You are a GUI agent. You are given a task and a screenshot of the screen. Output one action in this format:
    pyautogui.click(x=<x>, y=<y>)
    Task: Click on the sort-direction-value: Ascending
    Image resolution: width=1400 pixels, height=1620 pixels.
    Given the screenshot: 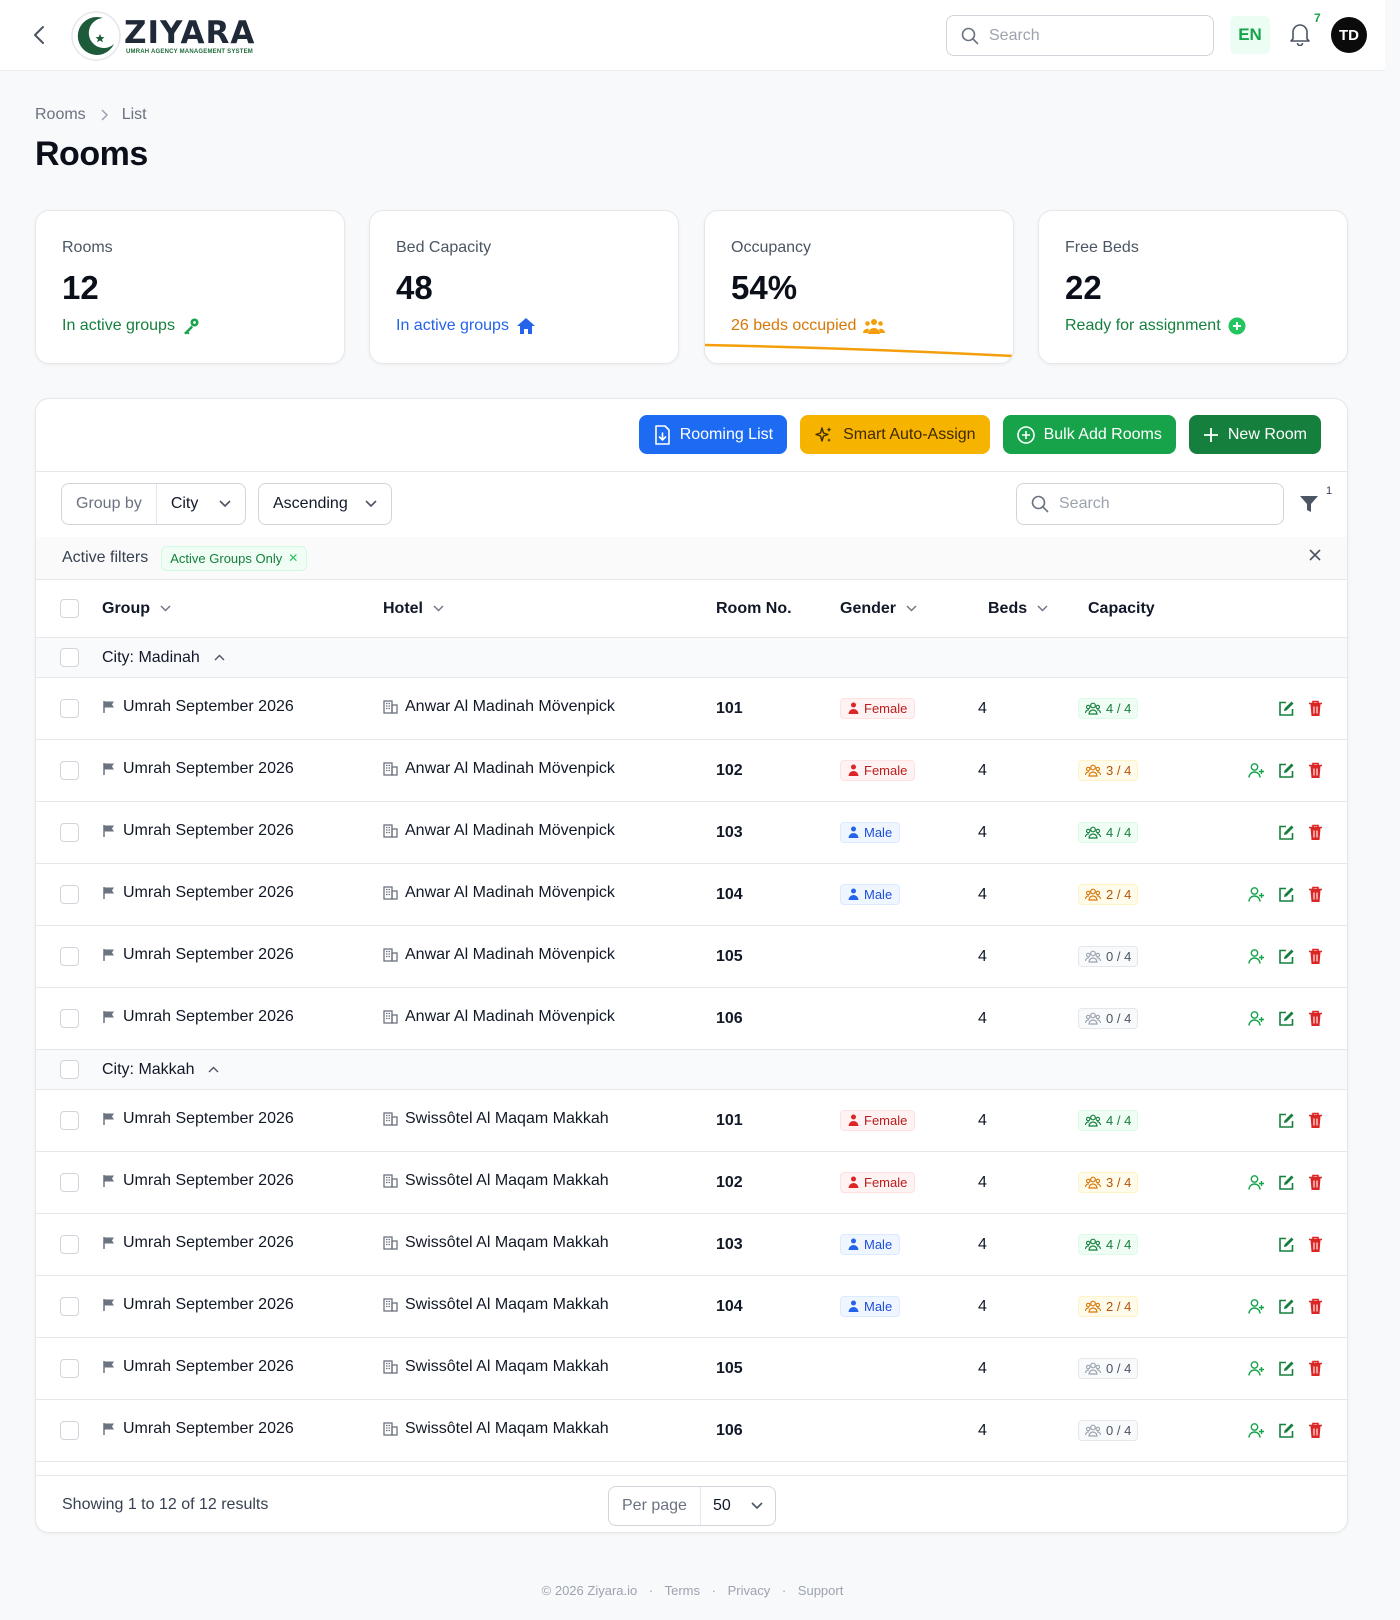 What is the action you would take?
    pyautogui.click(x=325, y=504)
    